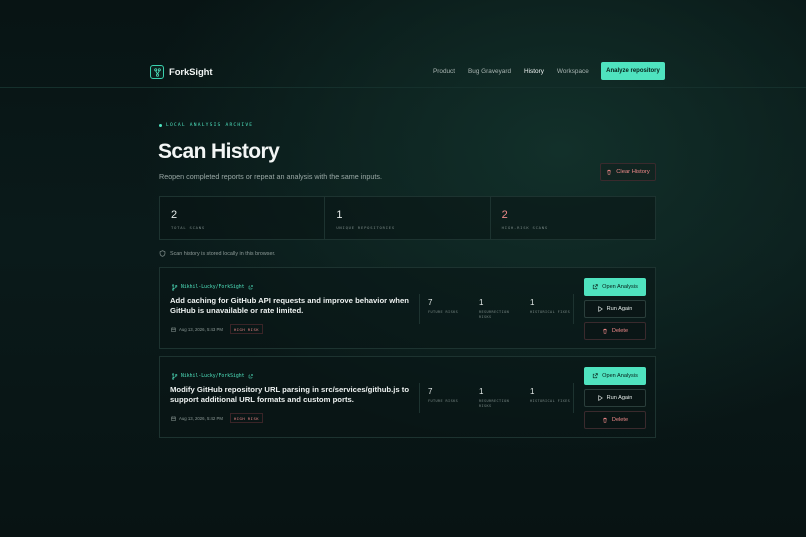  I want to click on scan-timestamp: Aug 13, 2026, 5:42 PM, so click(201, 418).